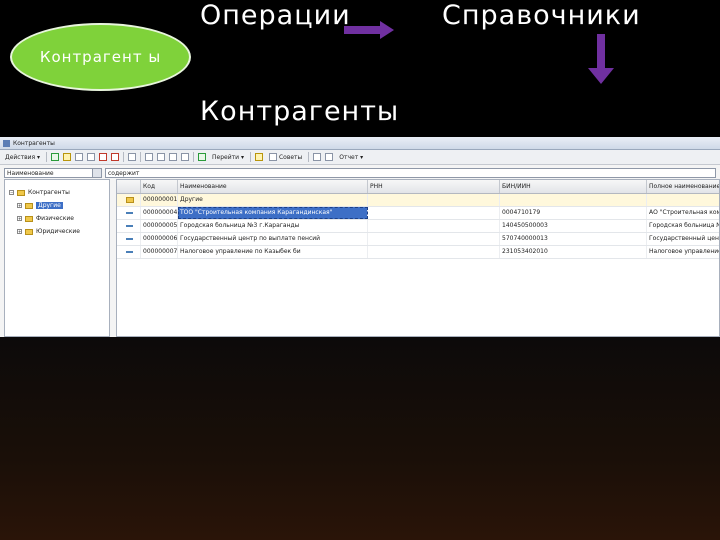 This screenshot has height=540, width=720. What do you see at coordinates (573, 252) in the screenshot?
I see `cell-bin: 231053402010` at bounding box center [573, 252].